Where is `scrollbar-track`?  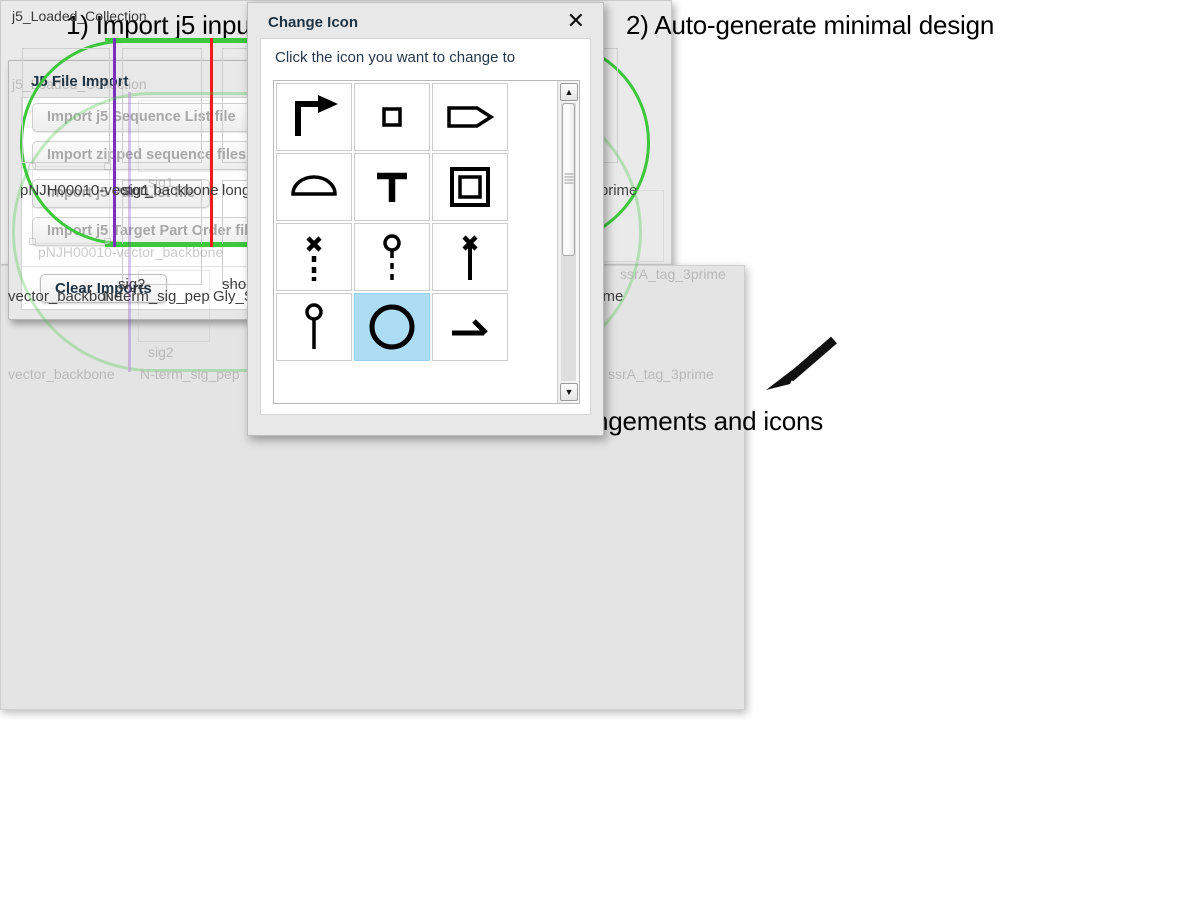 scrollbar-track is located at coordinates (568, 242).